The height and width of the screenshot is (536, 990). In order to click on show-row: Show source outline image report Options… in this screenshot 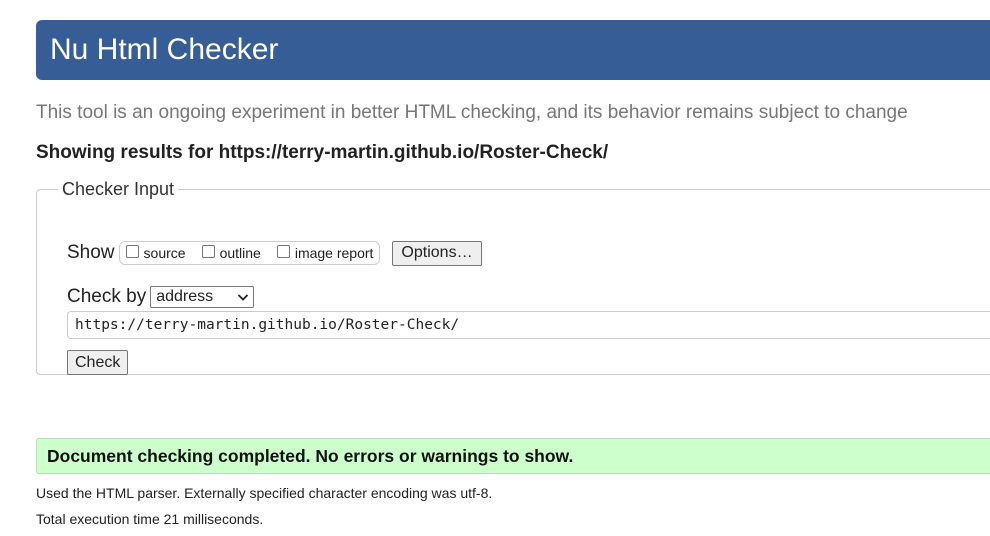, I will do `click(274, 253)`.